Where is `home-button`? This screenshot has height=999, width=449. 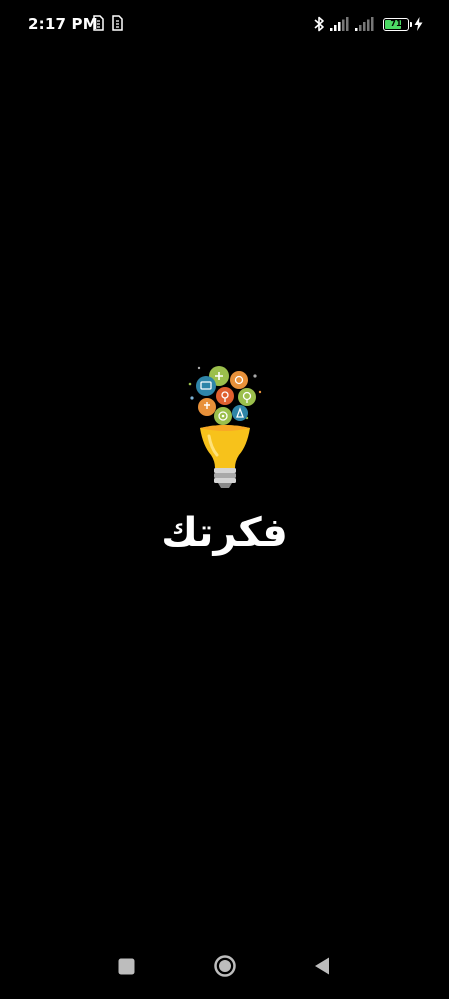 home-button is located at coordinates (225, 966).